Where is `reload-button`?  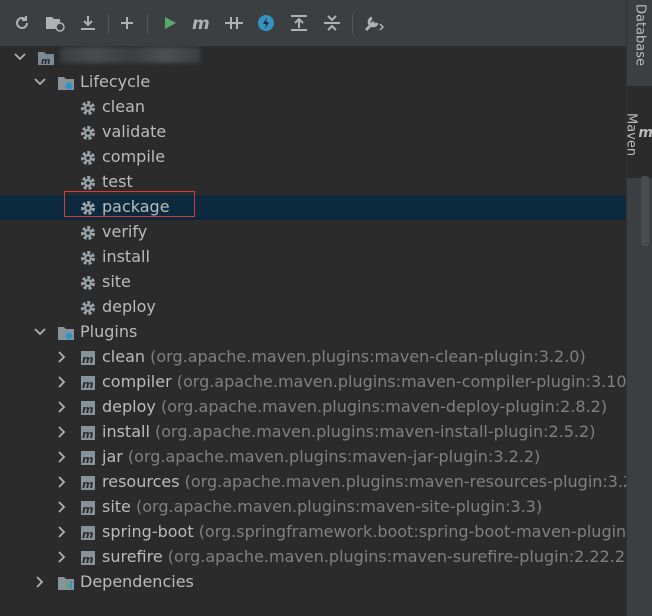
reload-button is located at coordinates (22, 23).